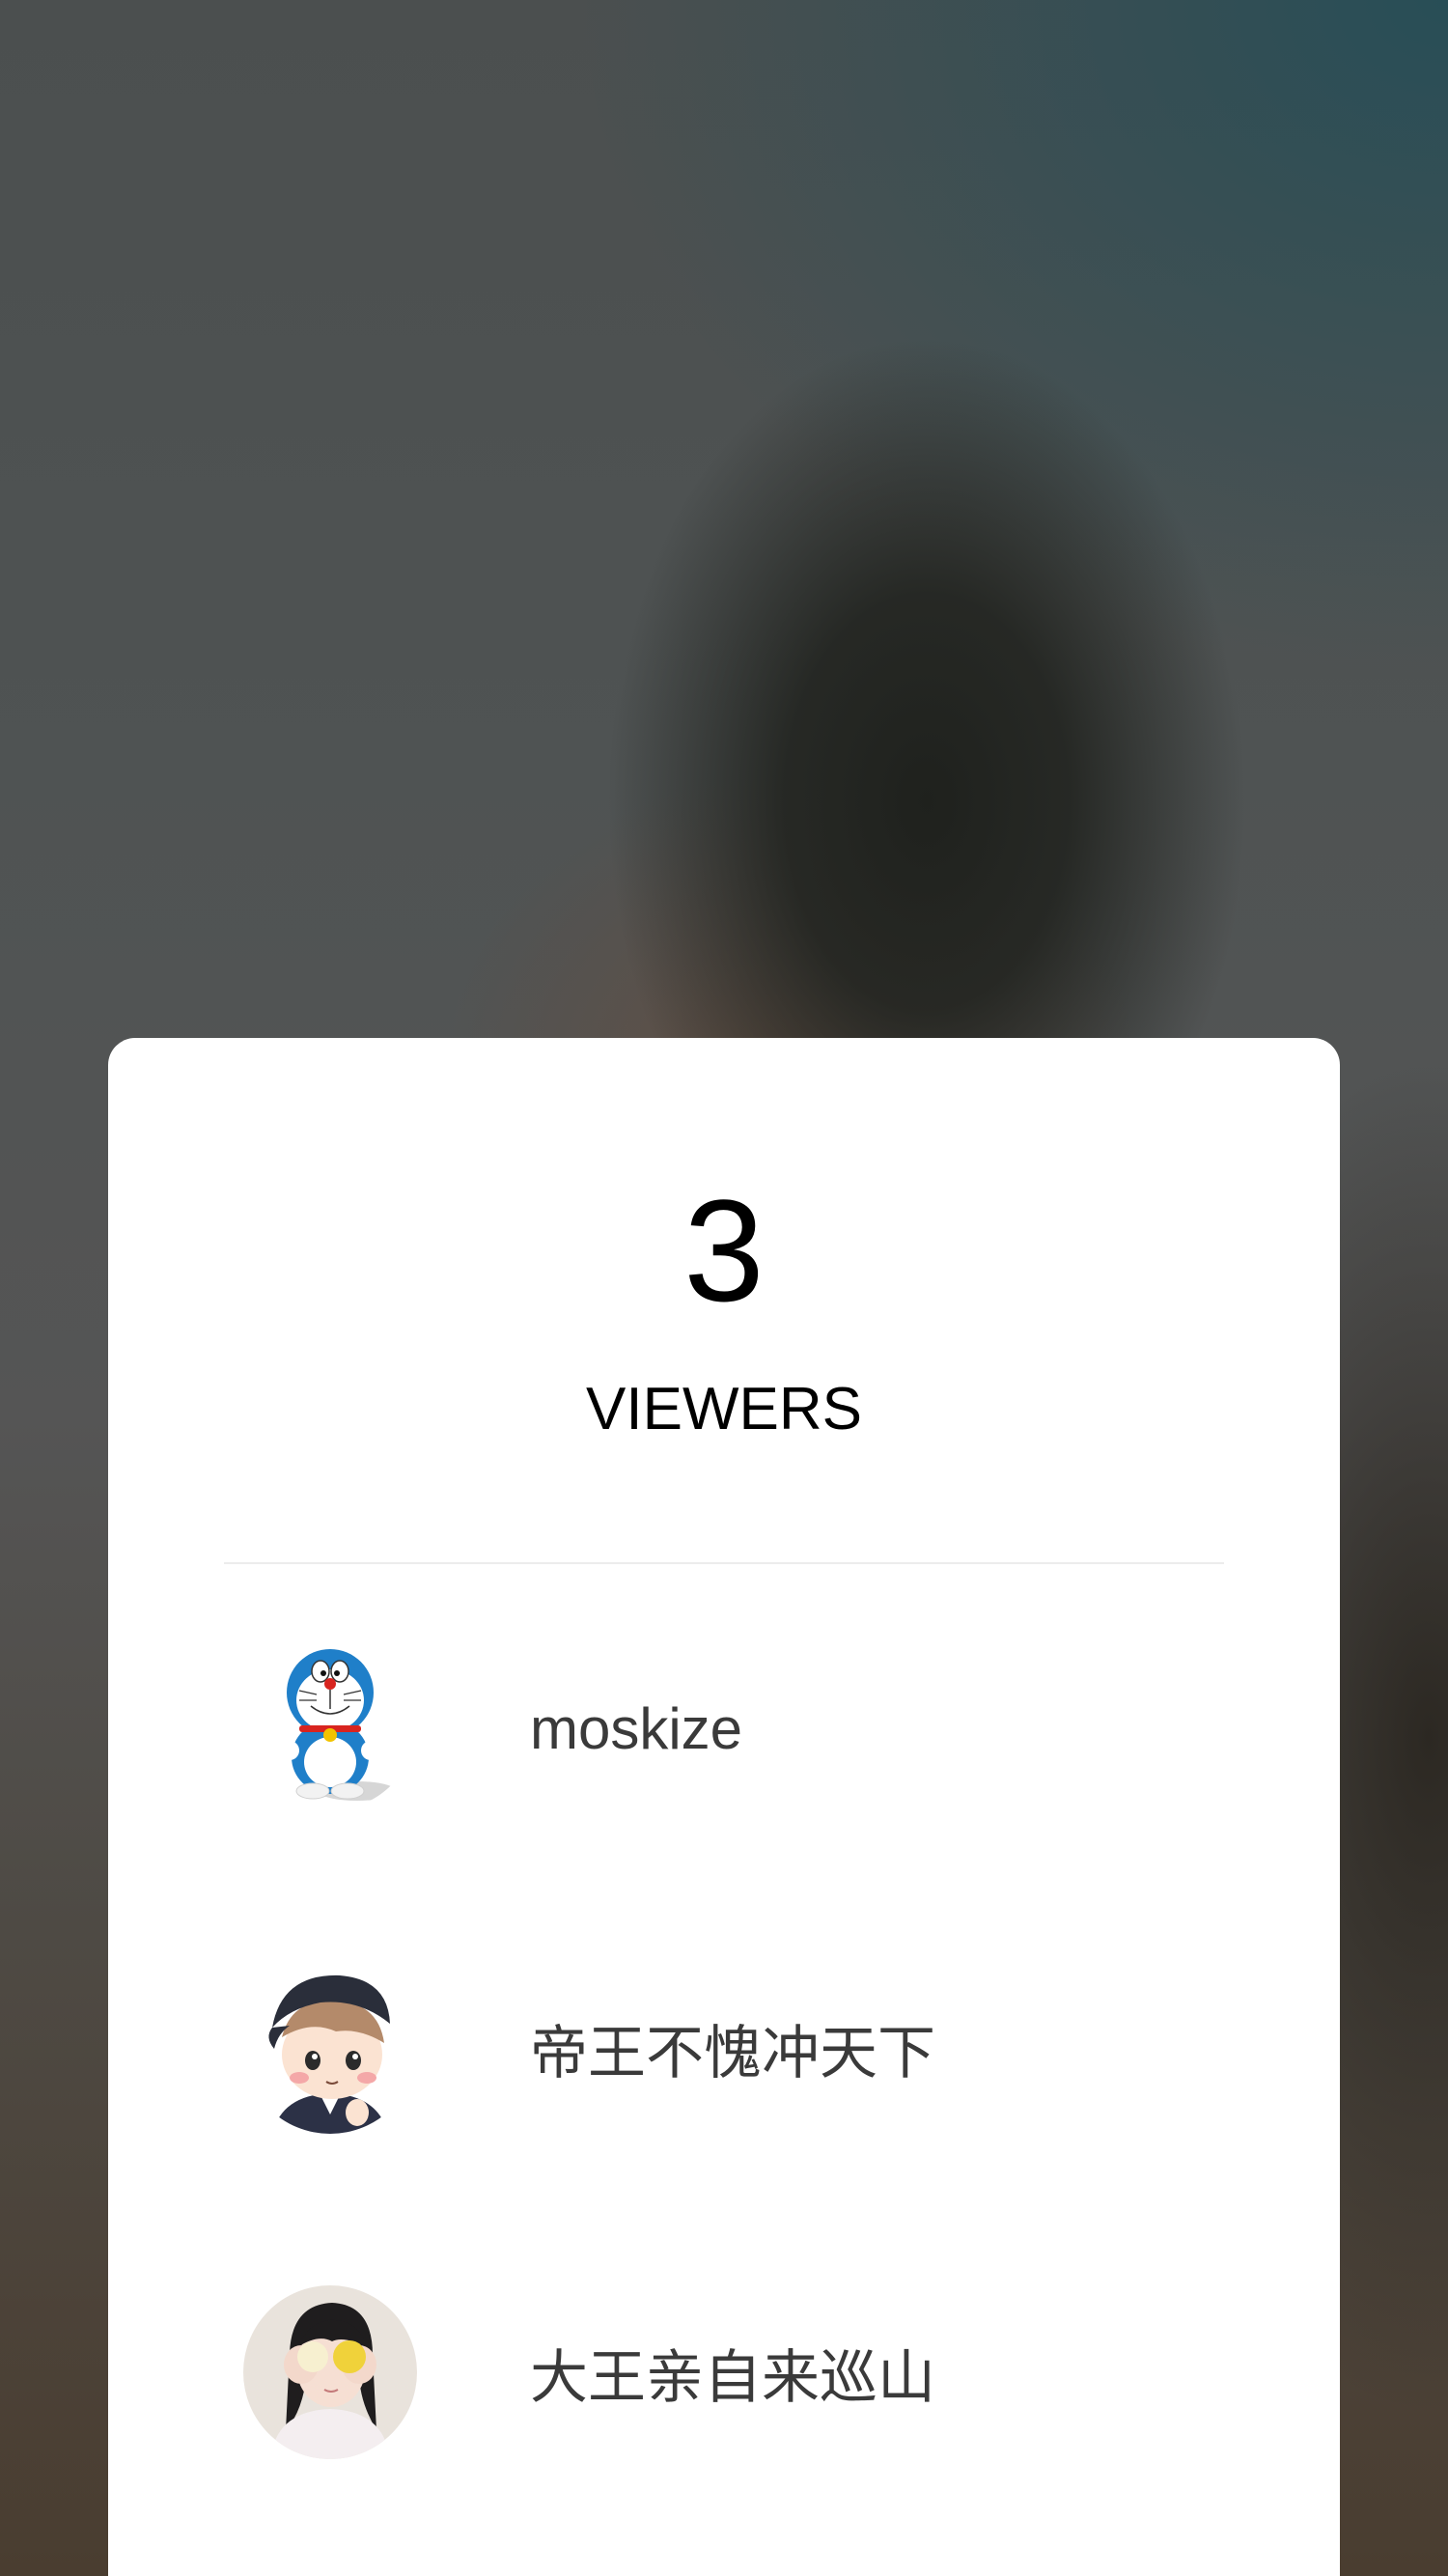 Image resolution: width=1448 pixels, height=2576 pixels. I want to click on cartoon-boy-cap-avatar, so click(330, 2047).